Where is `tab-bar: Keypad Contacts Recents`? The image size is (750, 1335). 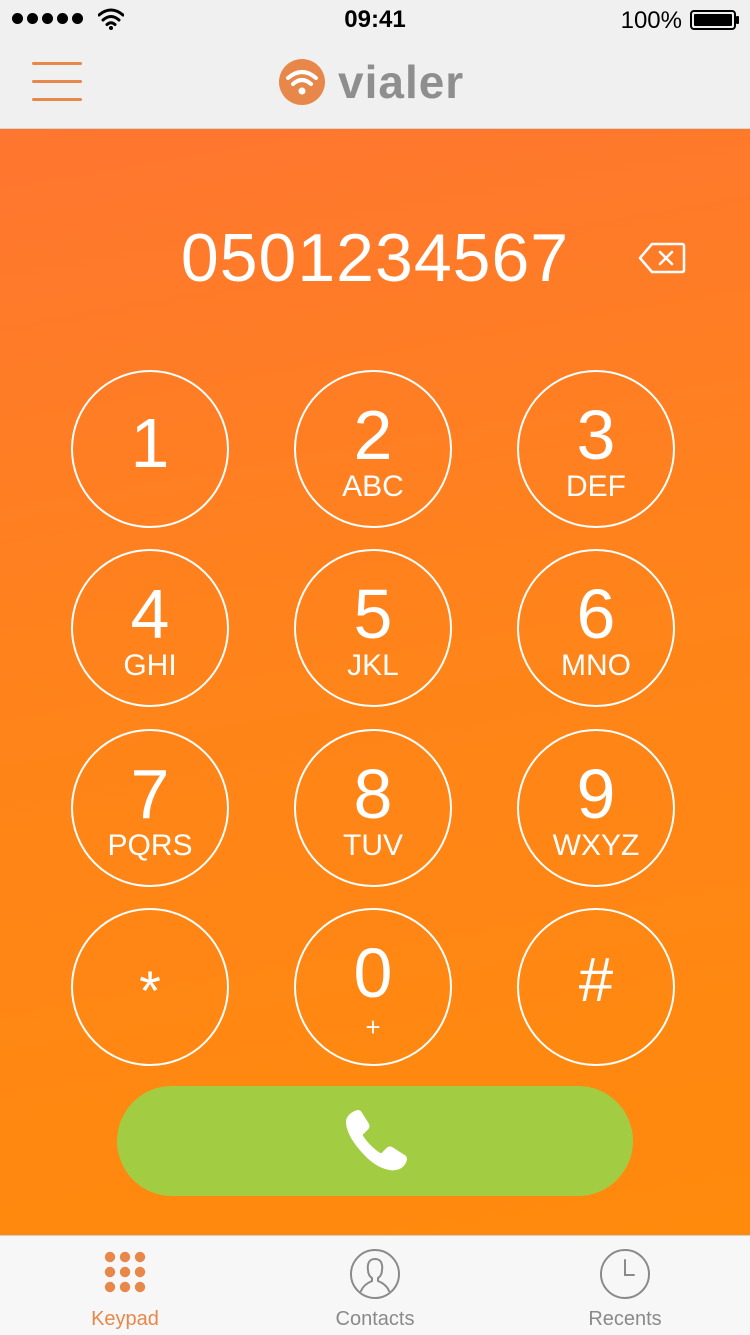 tab-bar: Keypad Contacts Recents is located at coordinates (375, 1285).